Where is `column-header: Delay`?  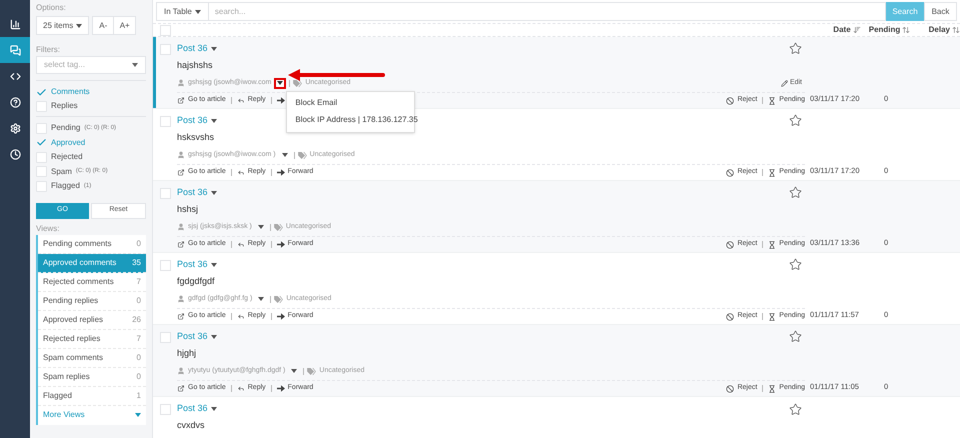
column-header: Delay is located at coordinates (939, 30).